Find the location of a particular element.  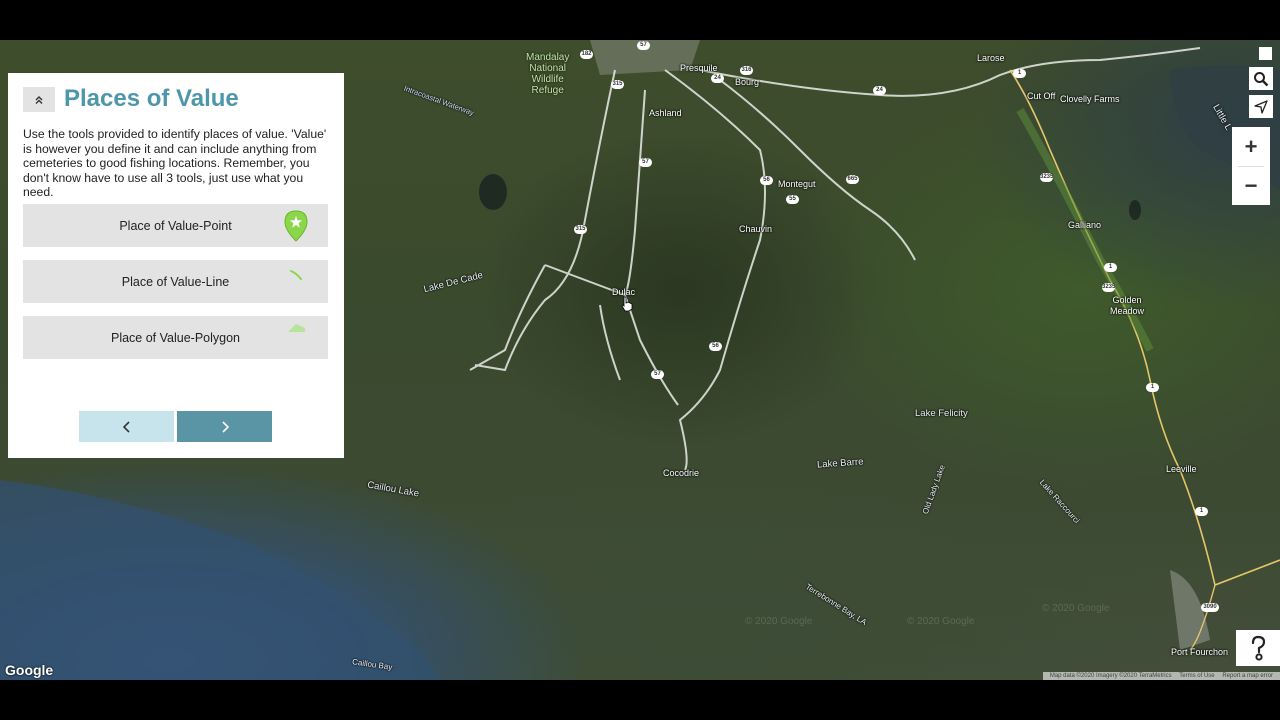

point-tool-button: Place of Value-Point is located at coordinates (175, 225).